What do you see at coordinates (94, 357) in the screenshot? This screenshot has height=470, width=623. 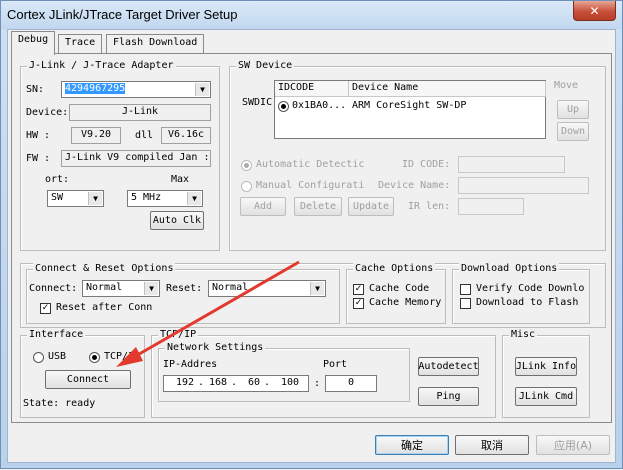 I see `tcpip-radio` at bounding box center [94, 357].